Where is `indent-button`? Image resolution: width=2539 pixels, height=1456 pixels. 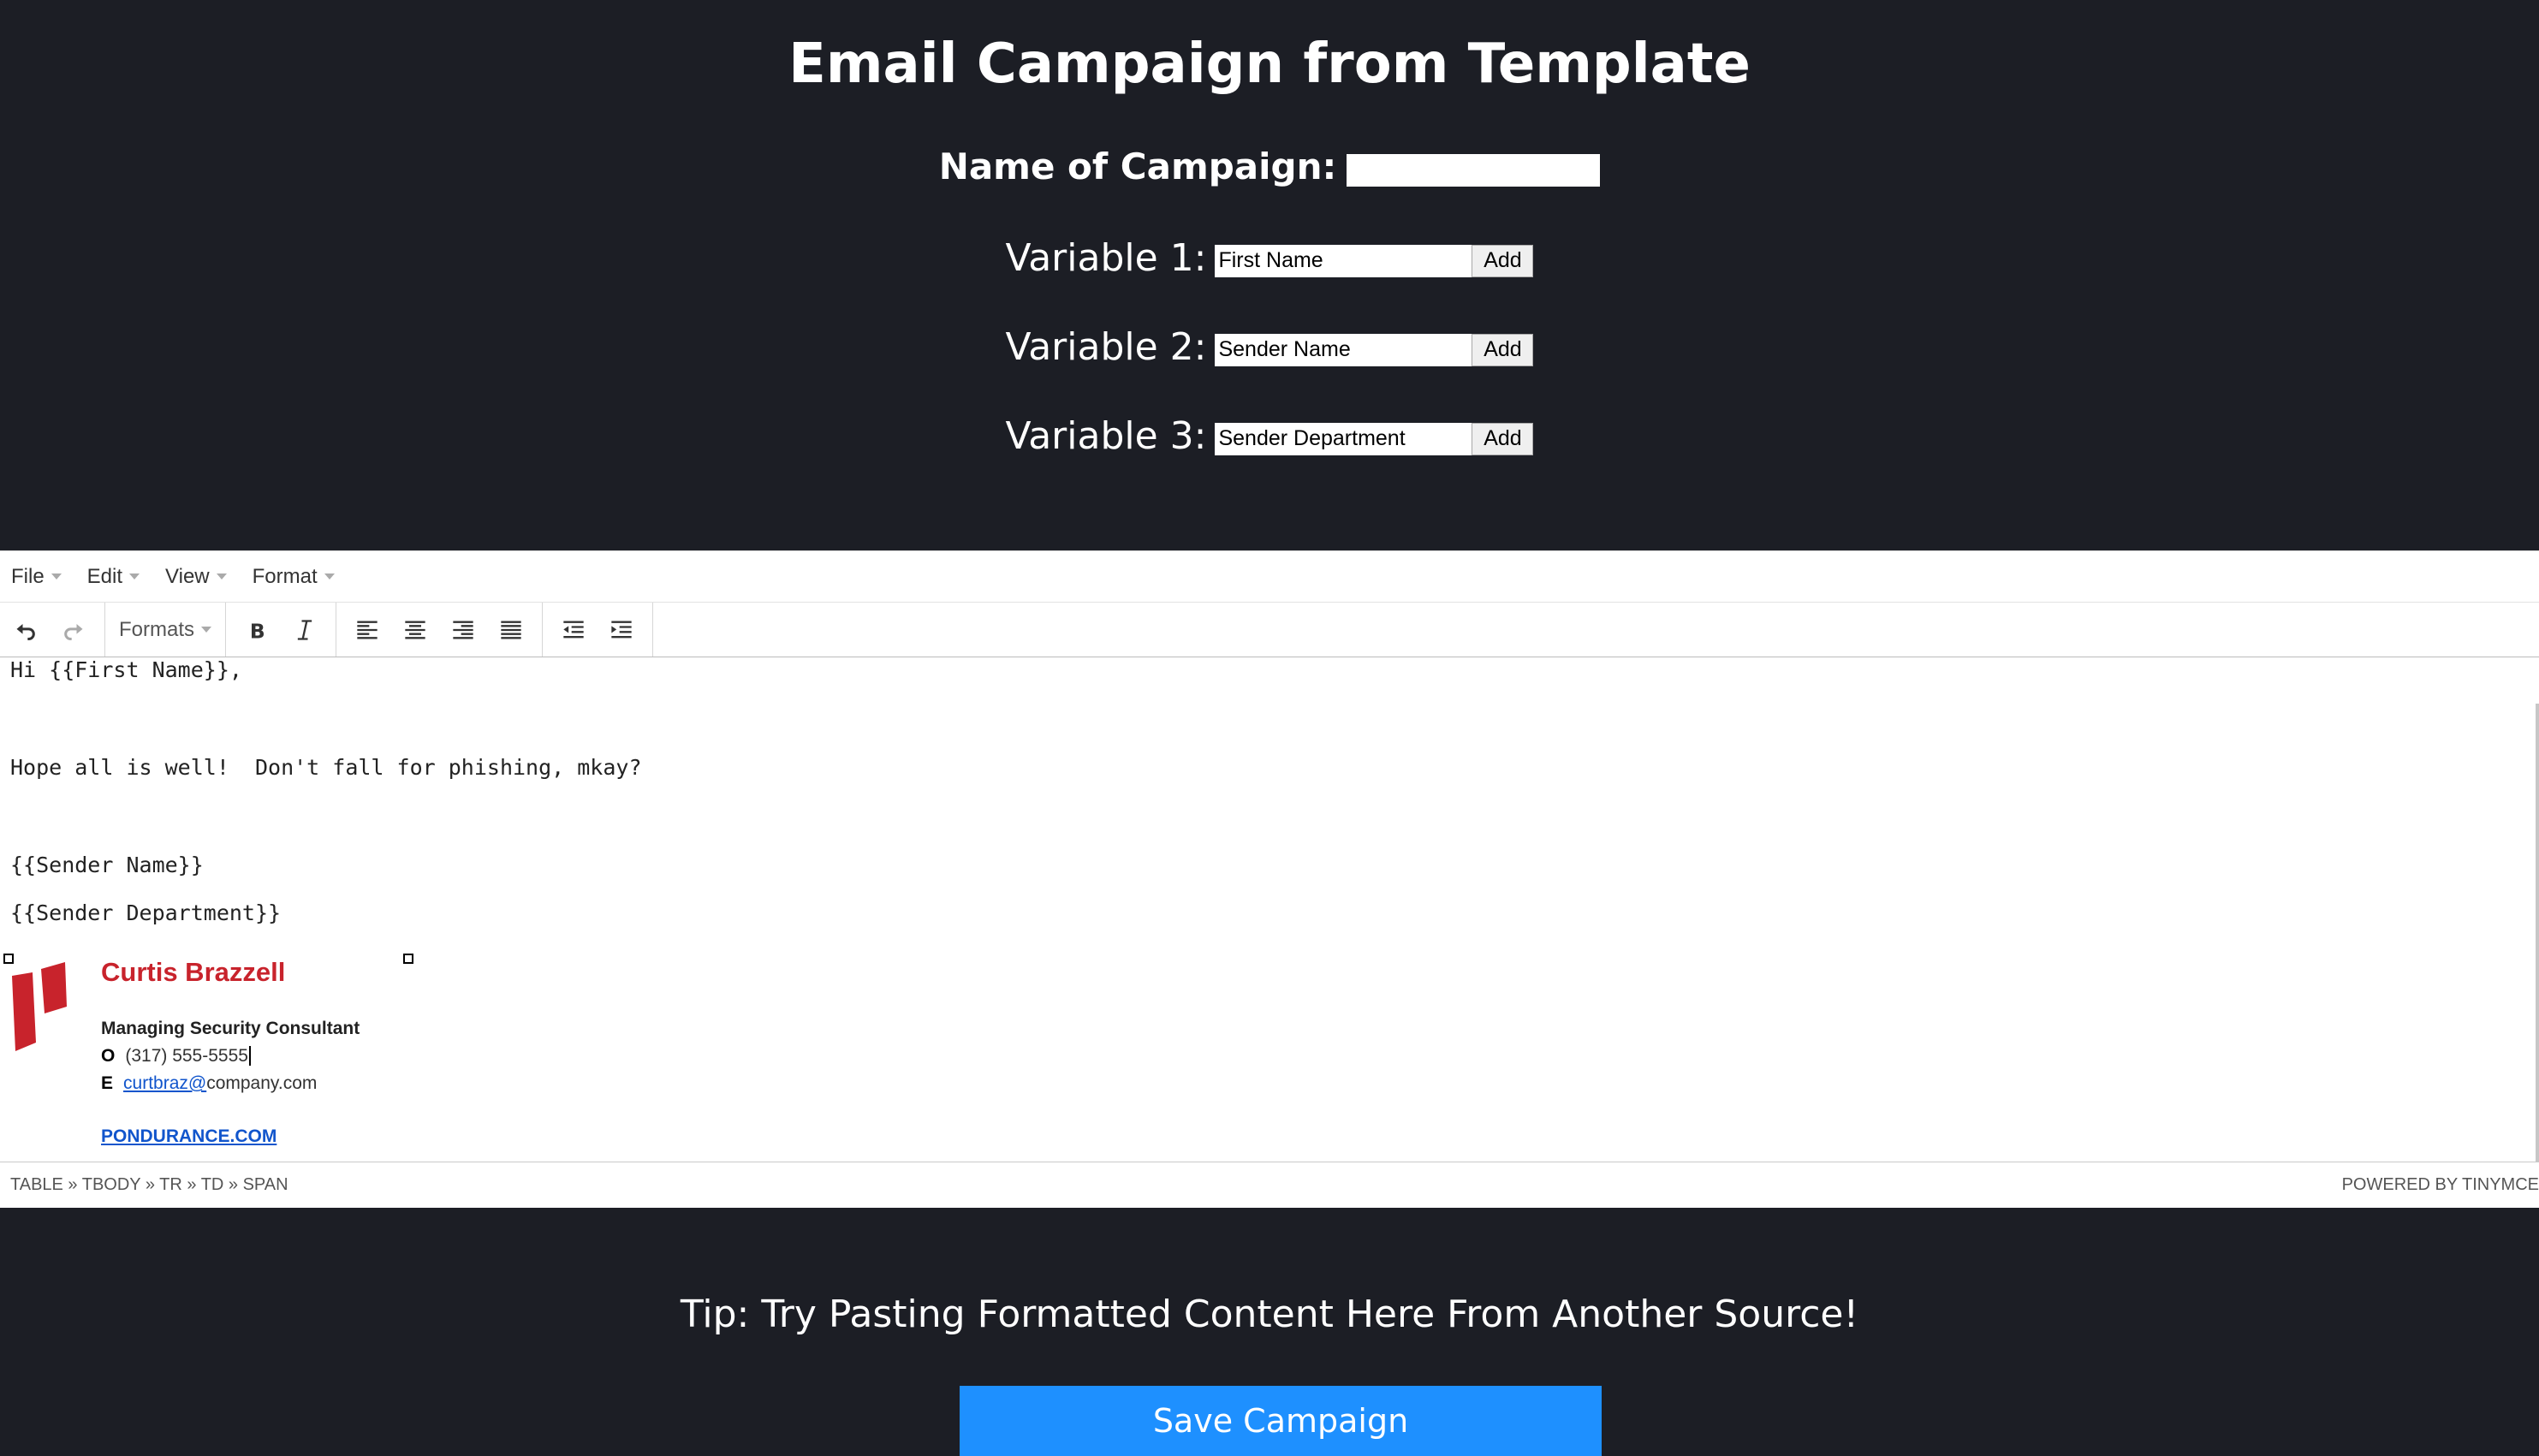
indent-button is located at coordinates (621, 630).